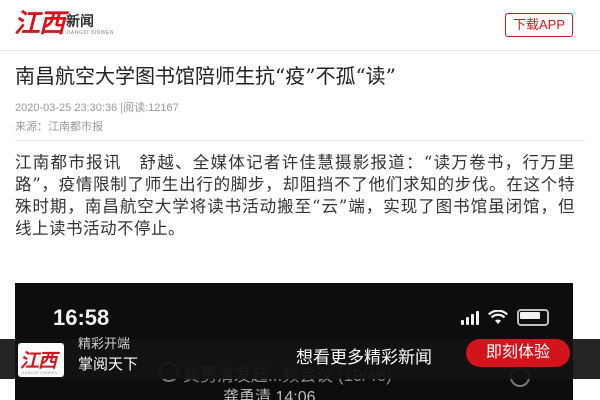  What do you see at coordinates (39, 372) in the screenshot?
I see `banner-logo-english: JIANGXI XINWEN` at bounding box center [39, 372].